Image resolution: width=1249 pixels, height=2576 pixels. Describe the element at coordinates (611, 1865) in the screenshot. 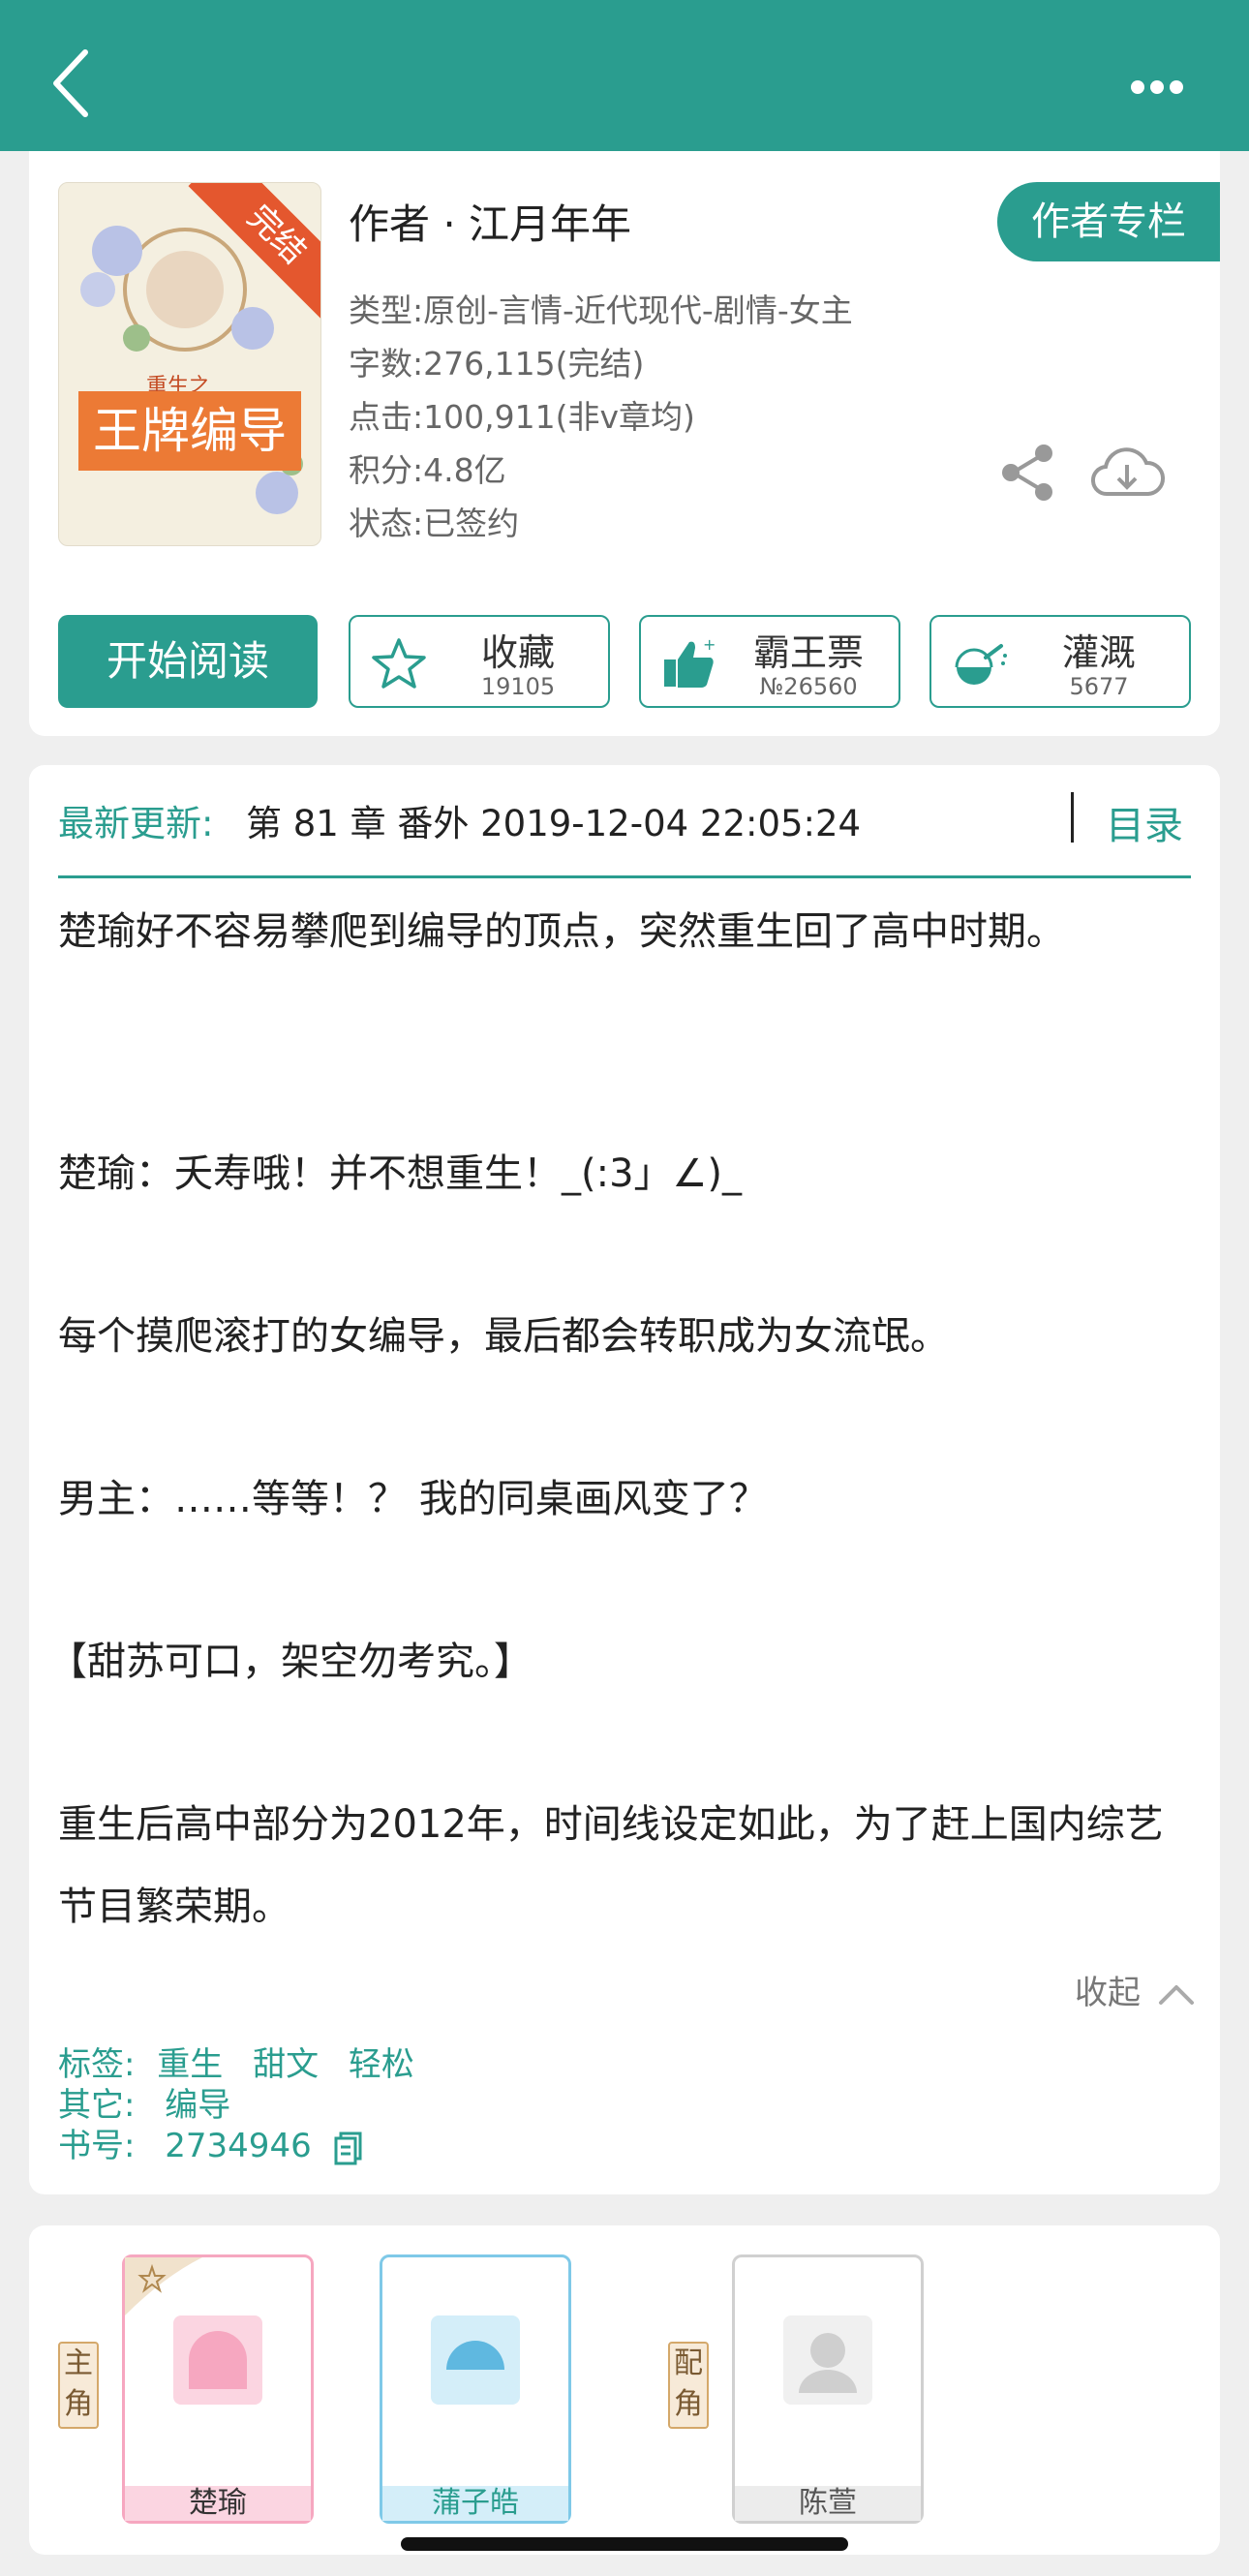

I see `description-paragraph: 重生后高中部分为2012年，时间线设定如此，为了赶上国内综艺节目繁荣期。` at that location.